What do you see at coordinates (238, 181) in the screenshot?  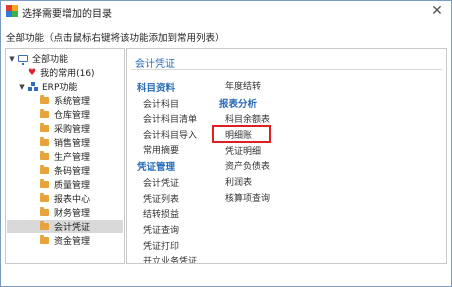 I see `function-item: 利润表` at bounding box center [238, 181].